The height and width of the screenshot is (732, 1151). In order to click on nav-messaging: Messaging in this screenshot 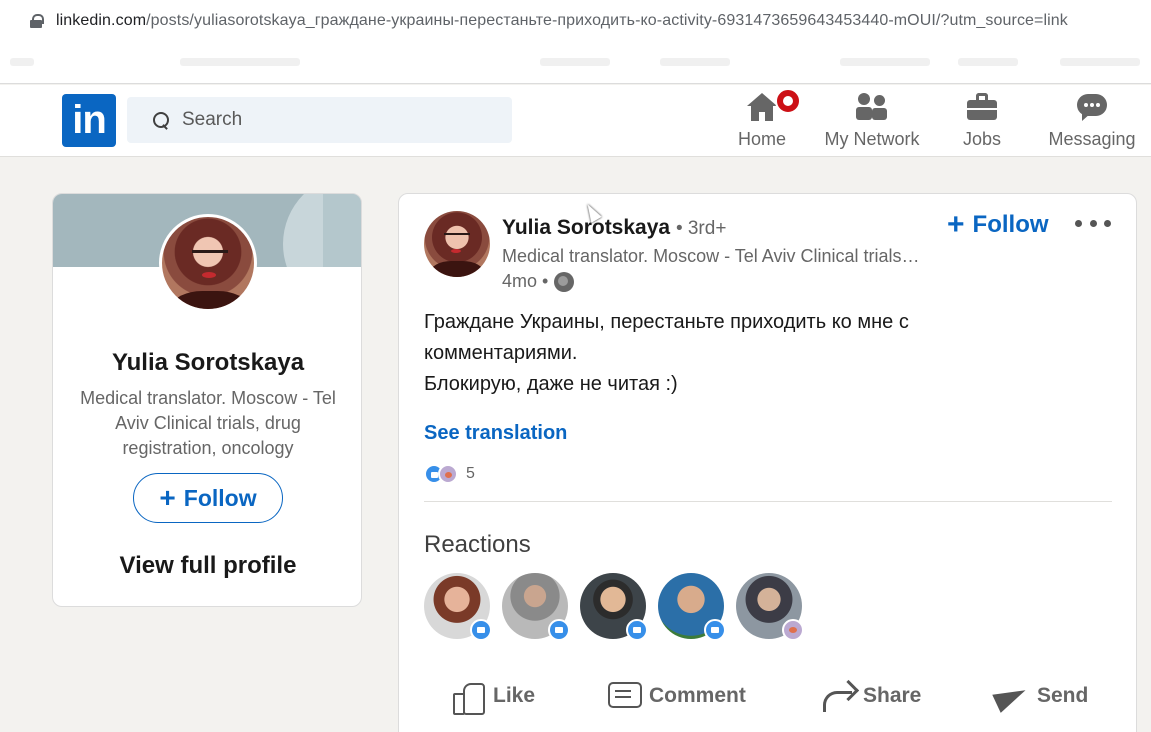, I will do `click(1092, 122)`.